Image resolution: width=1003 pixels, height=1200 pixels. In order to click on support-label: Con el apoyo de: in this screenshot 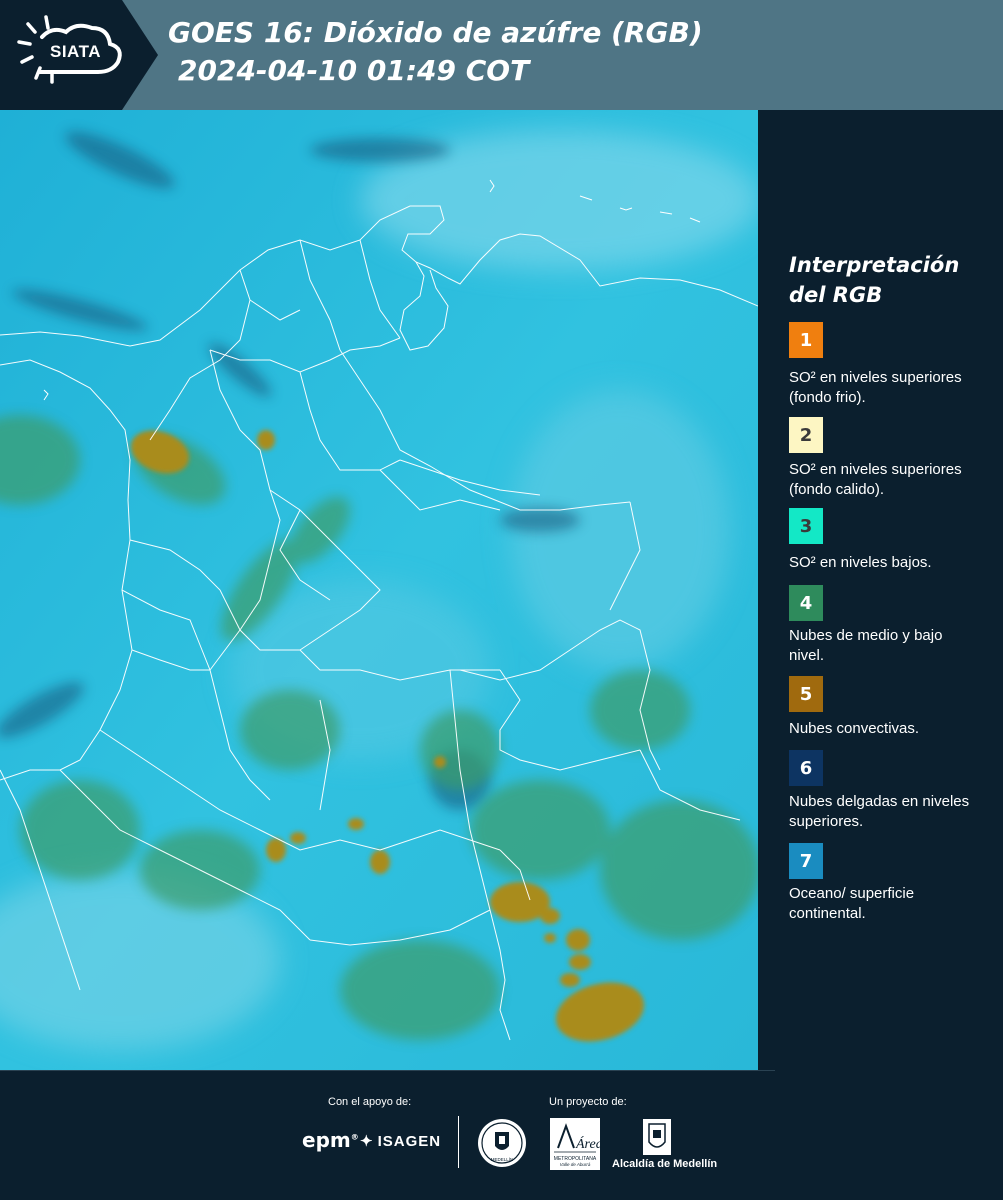, I will do `click(370, 1102)`.